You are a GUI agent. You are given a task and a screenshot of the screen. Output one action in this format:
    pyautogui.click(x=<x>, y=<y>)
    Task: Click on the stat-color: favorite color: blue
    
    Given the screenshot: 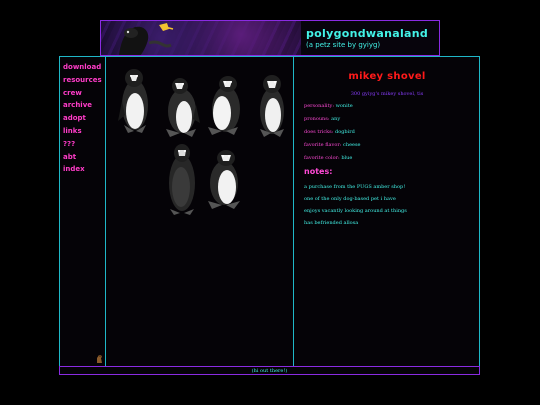 What is the action you would take?
    pyautogui.click(x=328, y=158)
    